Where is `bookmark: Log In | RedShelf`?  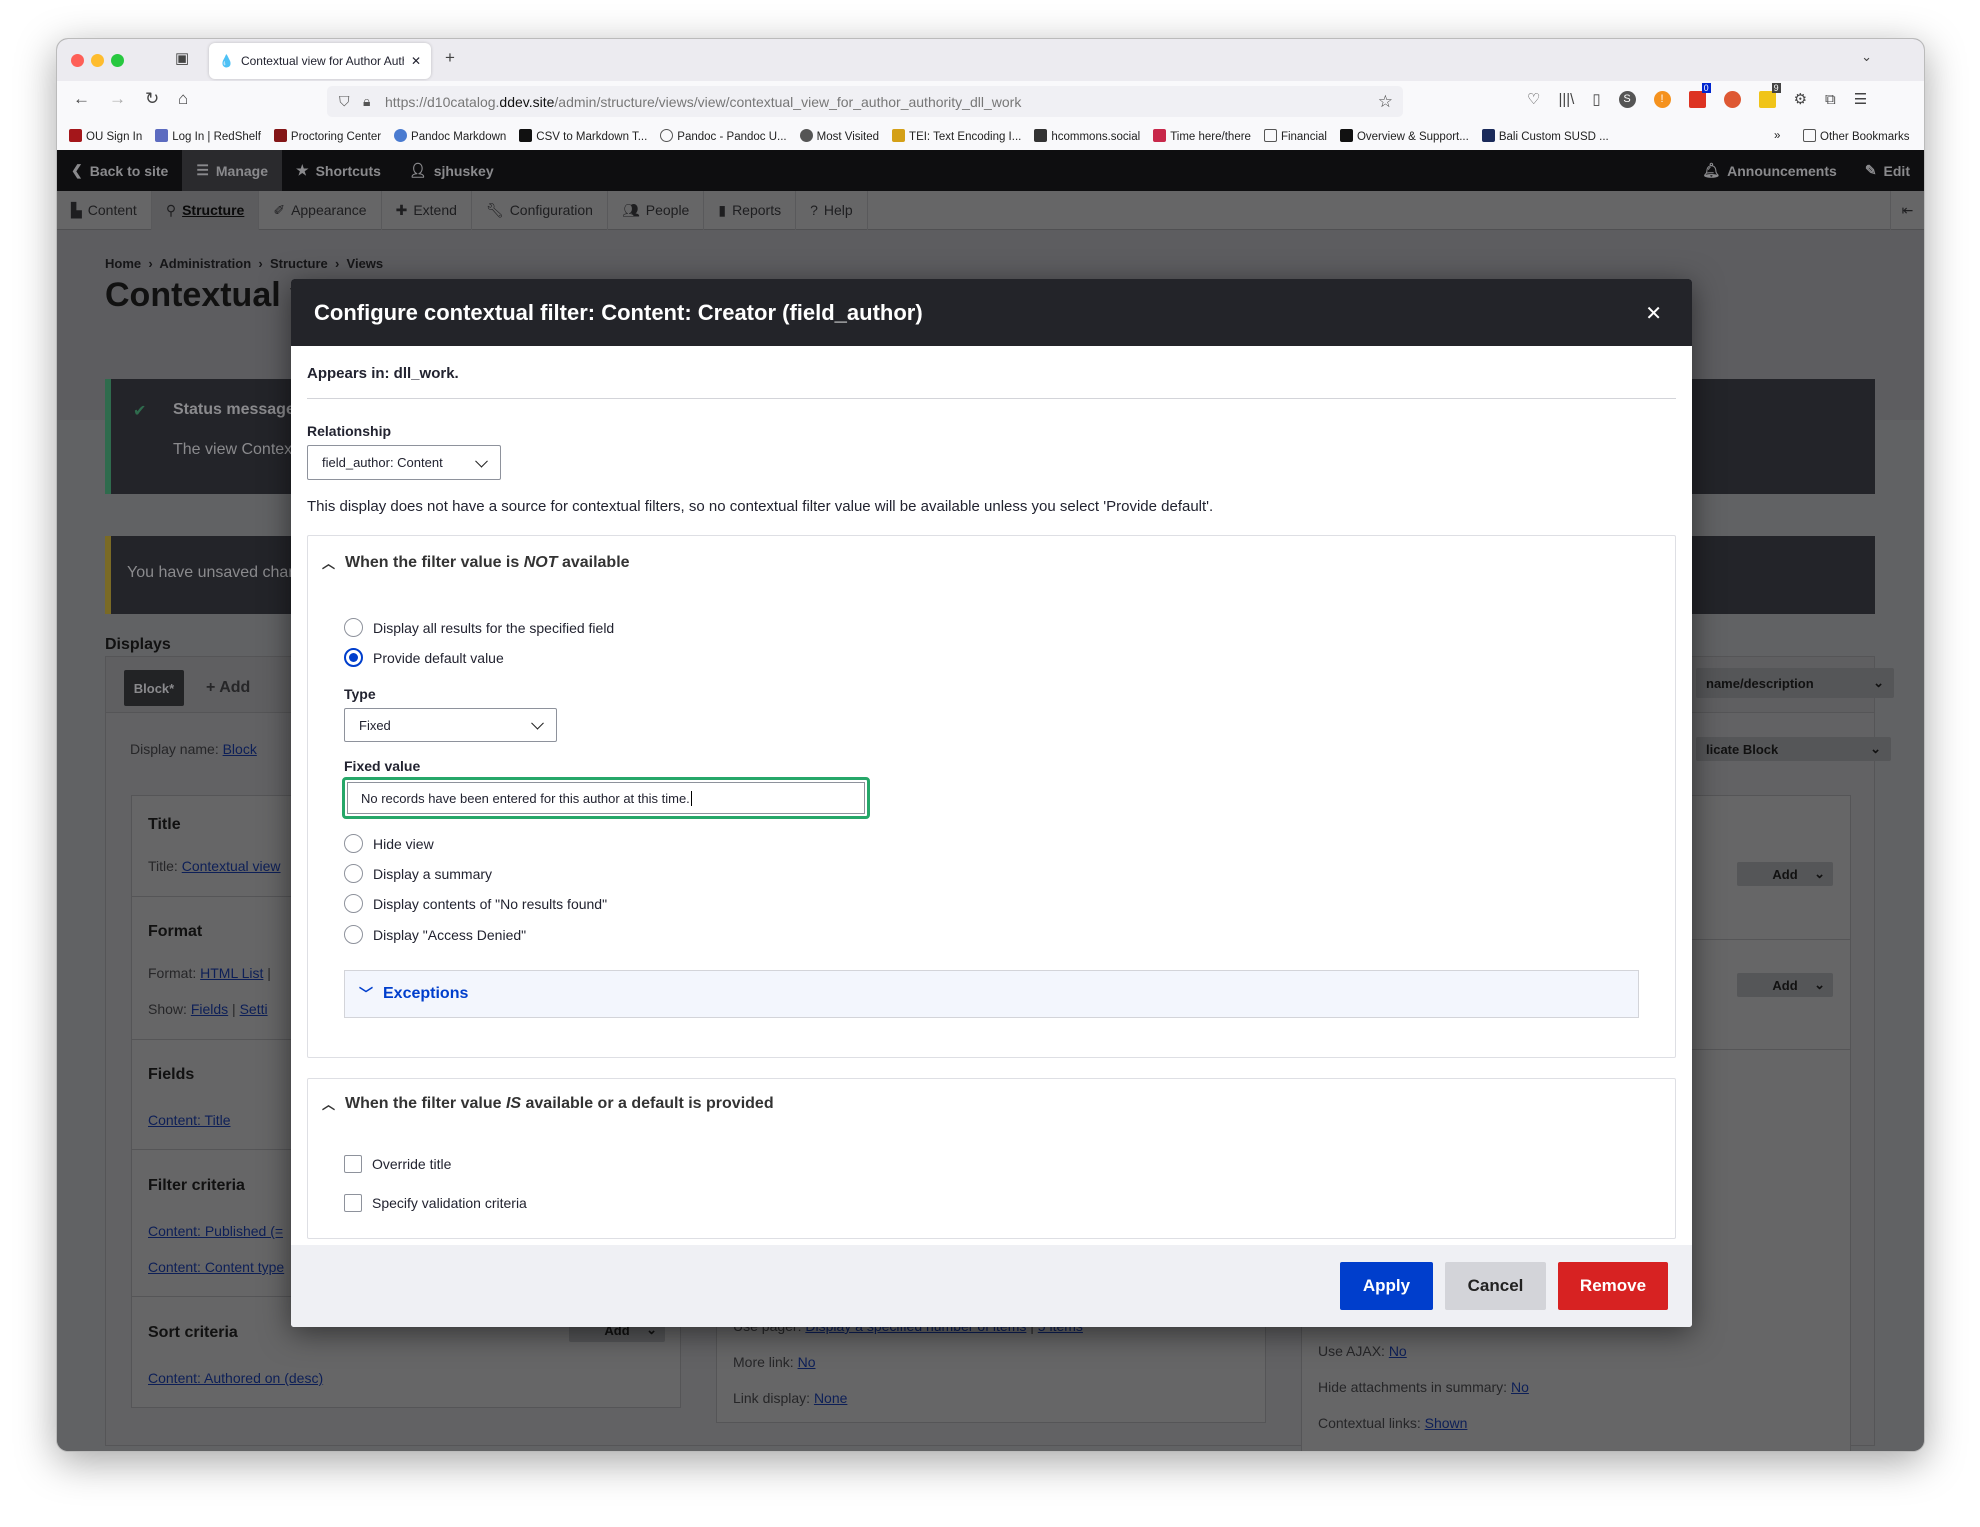 bookmark: Log In | RedShelf is located at coordinates (208, 136).